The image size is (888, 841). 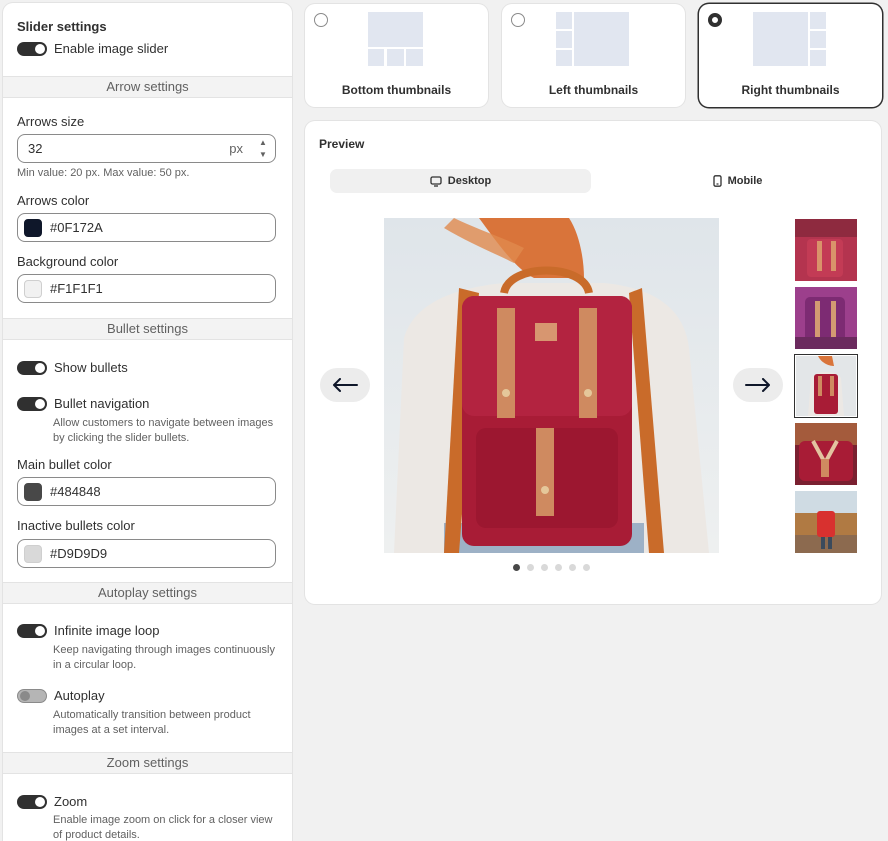 I want to click on arrows-size-help: Min value: 20 px. Max value: 50 px., so click(x=103, y=173).